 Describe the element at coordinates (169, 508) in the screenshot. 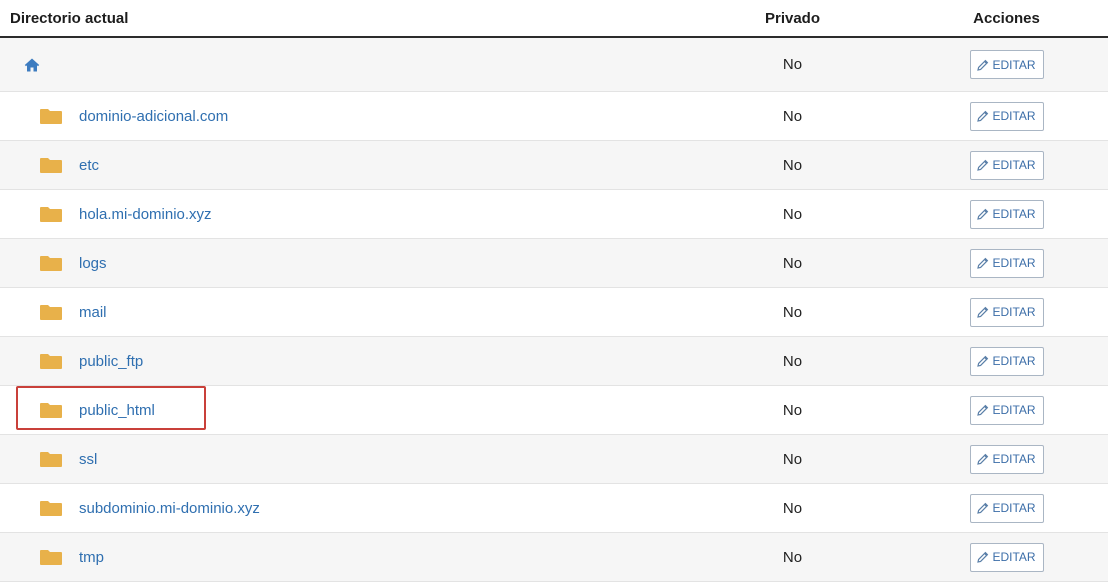

I see `directory-link: subdominio.mi-dominio.xyz` at that location.